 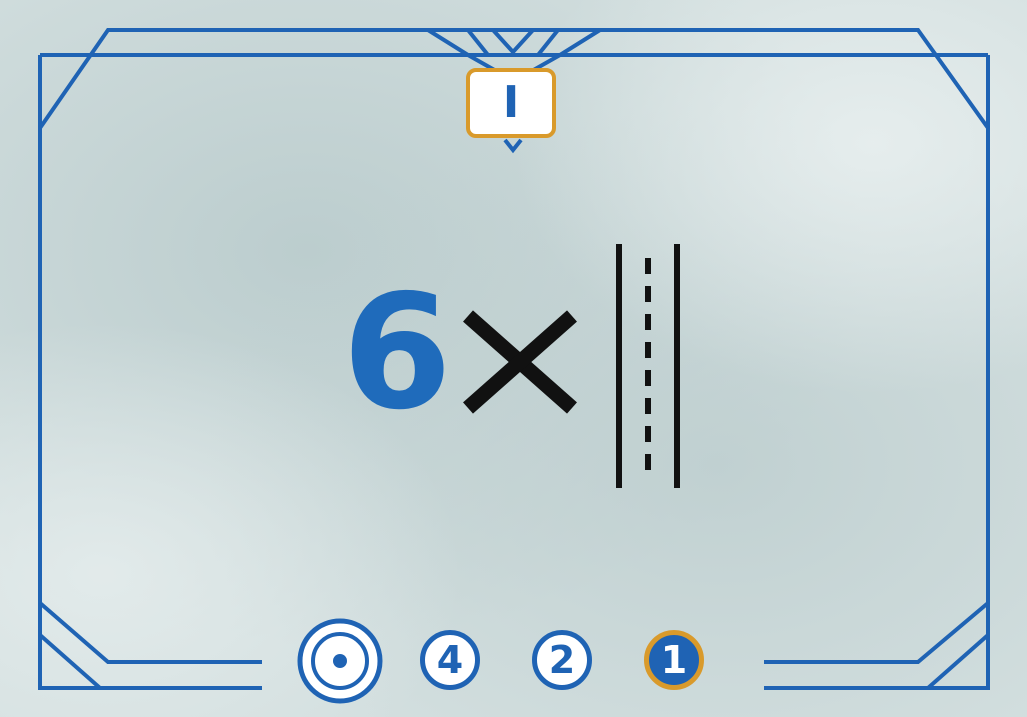 What do you see at coordinates (340, 661) in the screenshot?
I see `bullseye-icon` at bounding box center [340, 661].